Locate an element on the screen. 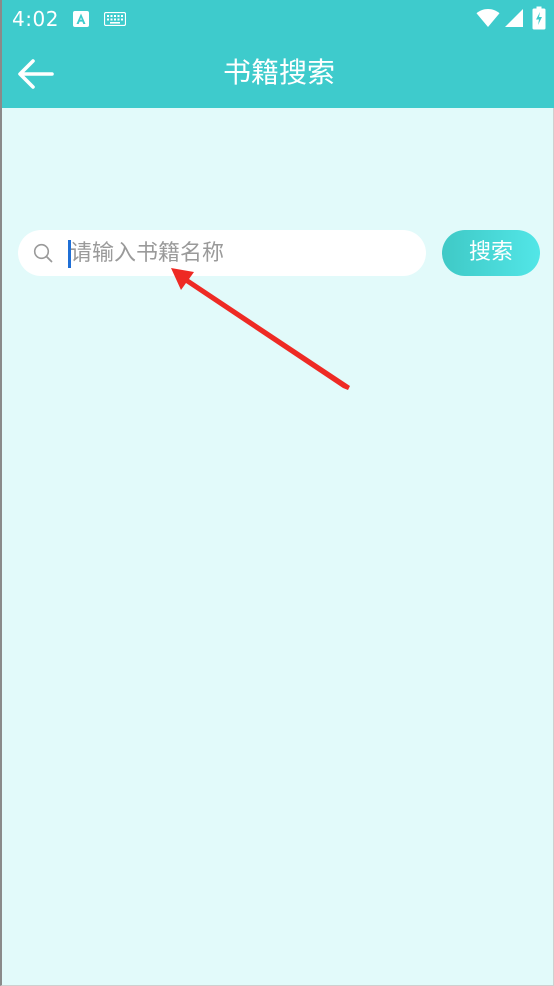 The image size is (554, 986). page-title: 书籍搜索 is located at coordinates (278, 72).